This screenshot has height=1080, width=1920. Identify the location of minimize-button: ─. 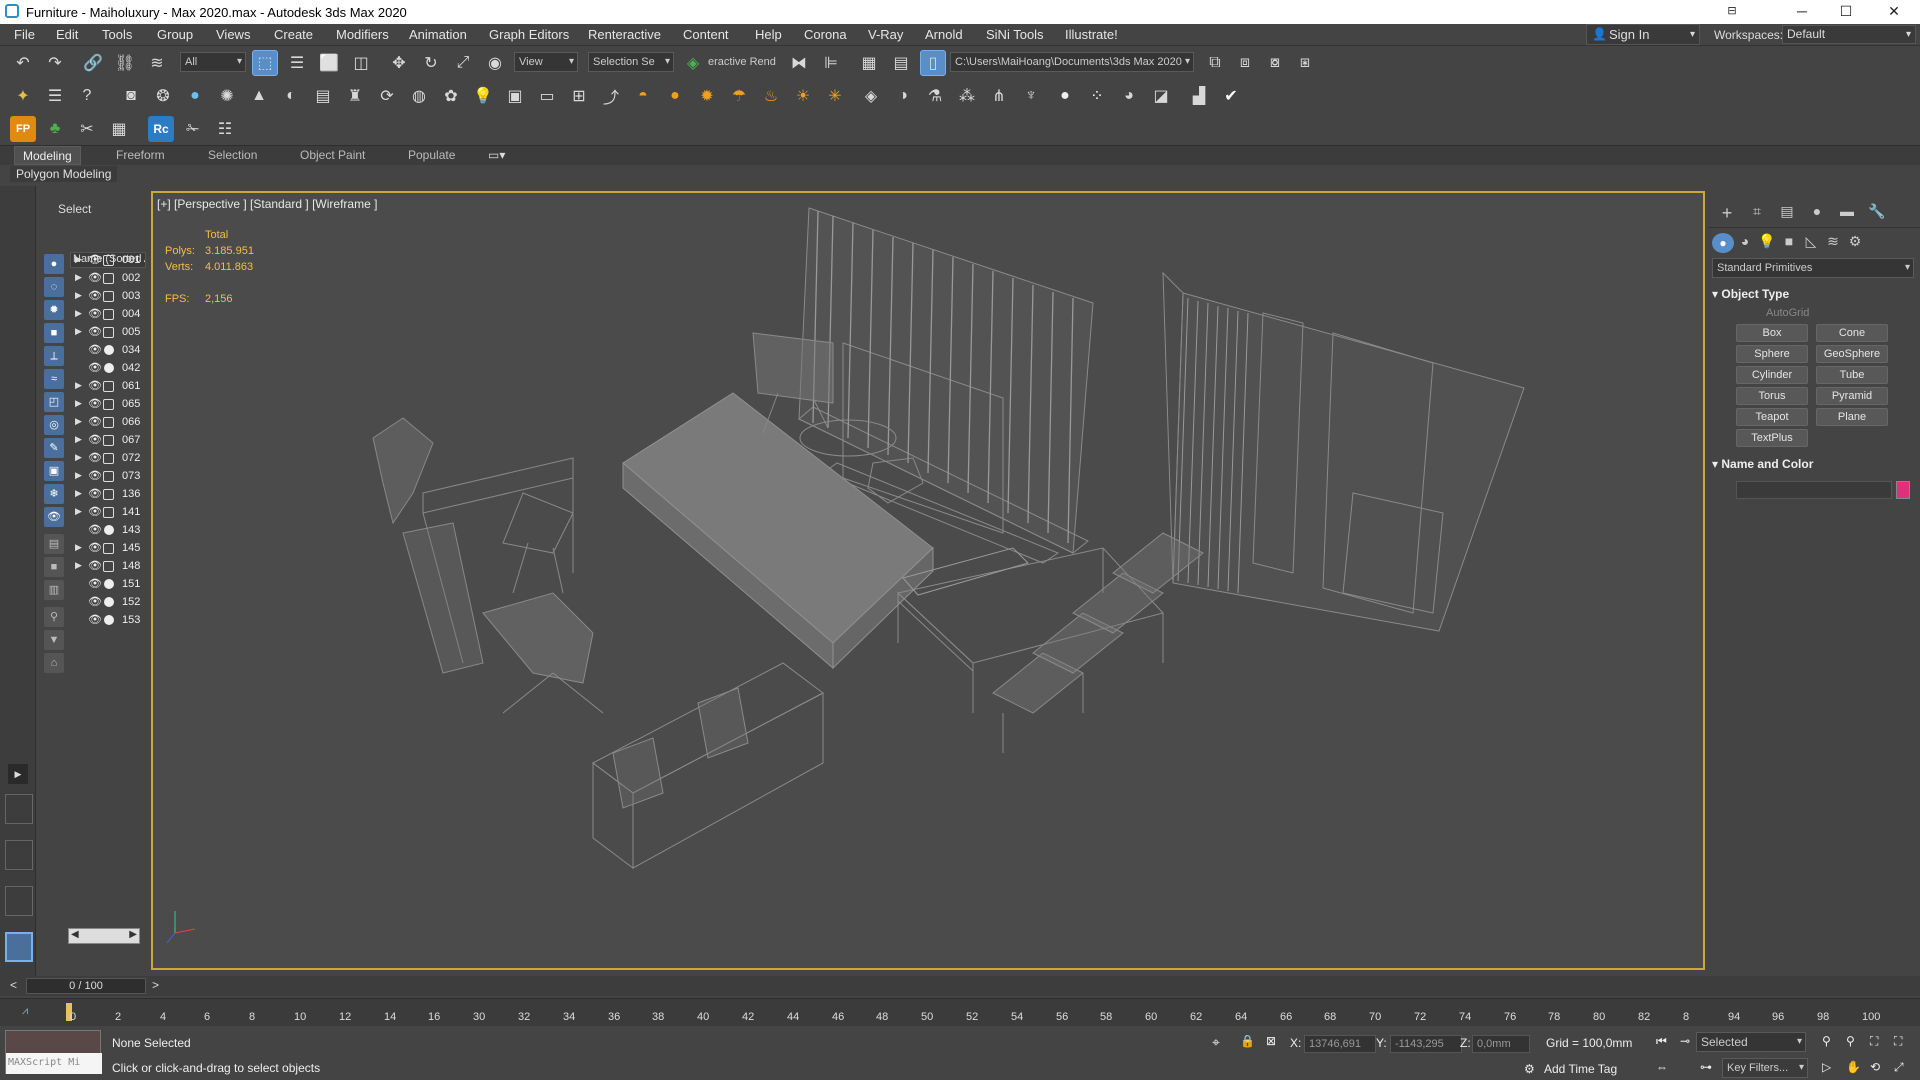
(1802, 12).